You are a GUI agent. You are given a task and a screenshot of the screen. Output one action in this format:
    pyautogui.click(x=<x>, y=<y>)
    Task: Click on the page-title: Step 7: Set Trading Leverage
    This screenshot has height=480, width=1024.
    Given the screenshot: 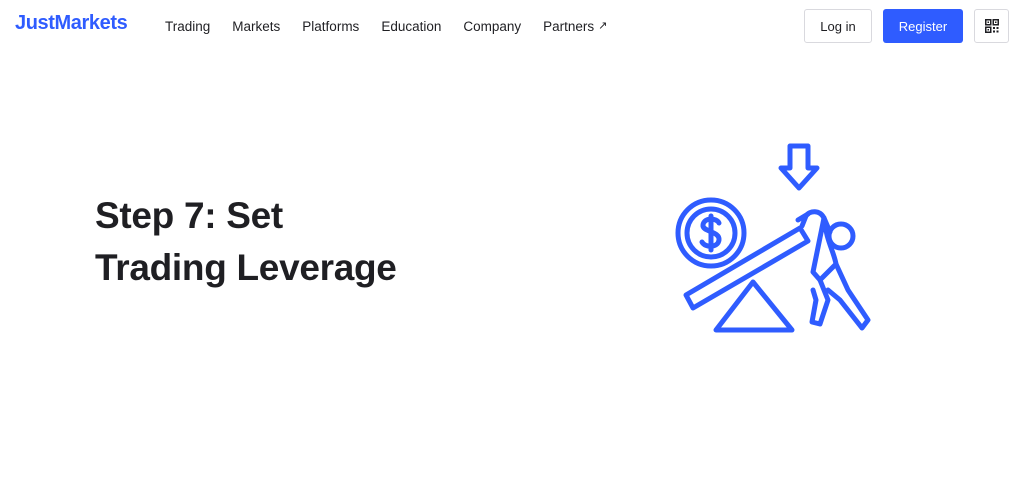 What is the action you would take?
    pyautogui.click(x=295, y=242)
    